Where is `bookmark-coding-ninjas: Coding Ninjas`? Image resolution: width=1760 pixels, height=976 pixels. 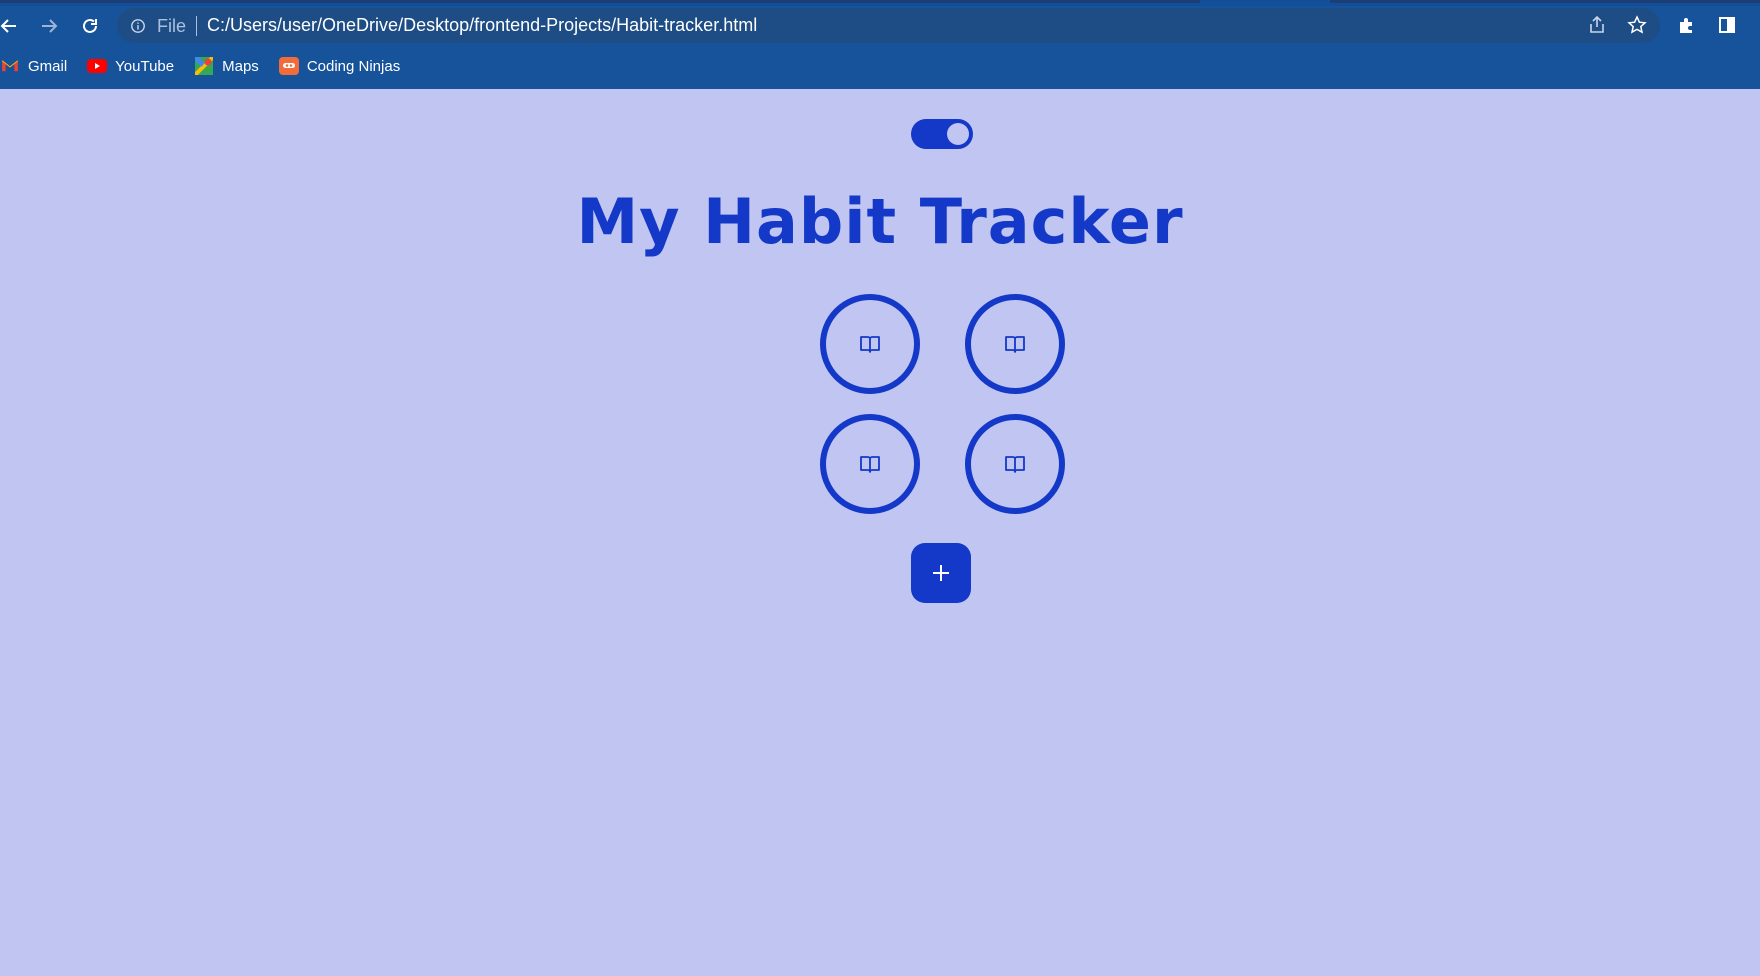 bookmark-coding-ninjas: Coding Ninjas is located at coordinates (339, 66).